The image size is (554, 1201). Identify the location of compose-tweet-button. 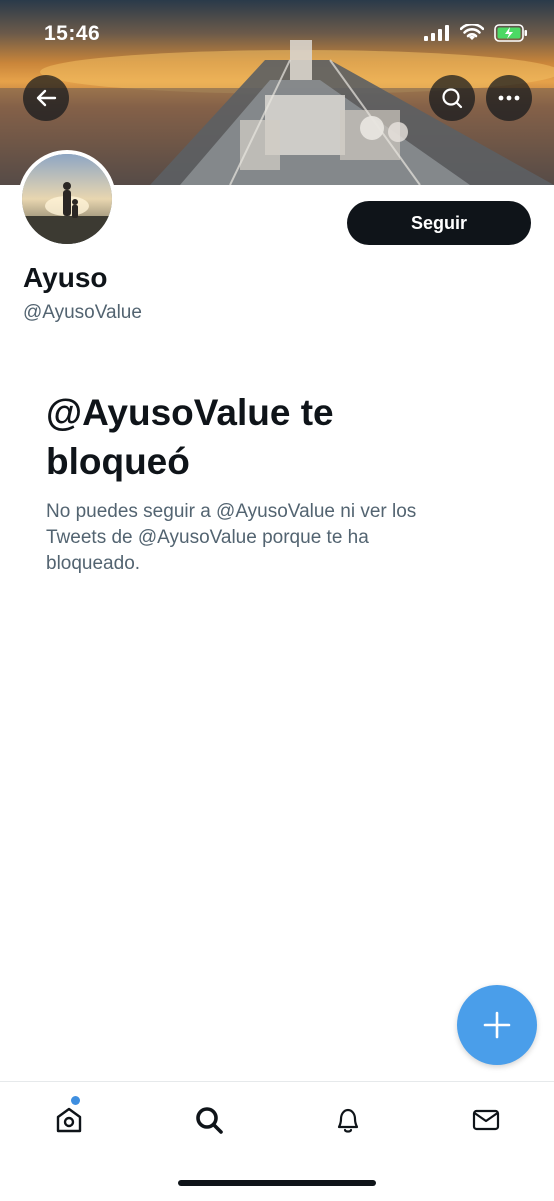
(497, 1025).